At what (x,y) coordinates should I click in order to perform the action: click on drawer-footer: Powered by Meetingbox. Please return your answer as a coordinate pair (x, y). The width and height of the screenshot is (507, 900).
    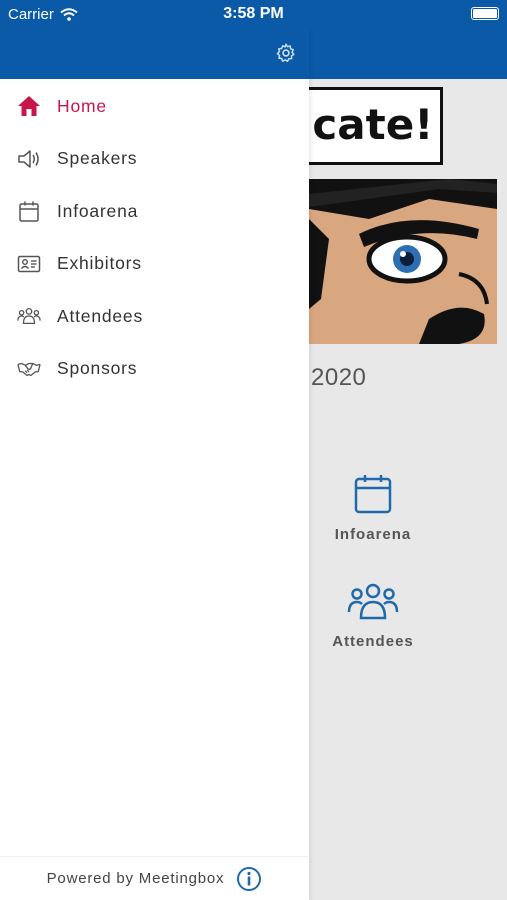
    Looking at the image, I should click on (154, 878).